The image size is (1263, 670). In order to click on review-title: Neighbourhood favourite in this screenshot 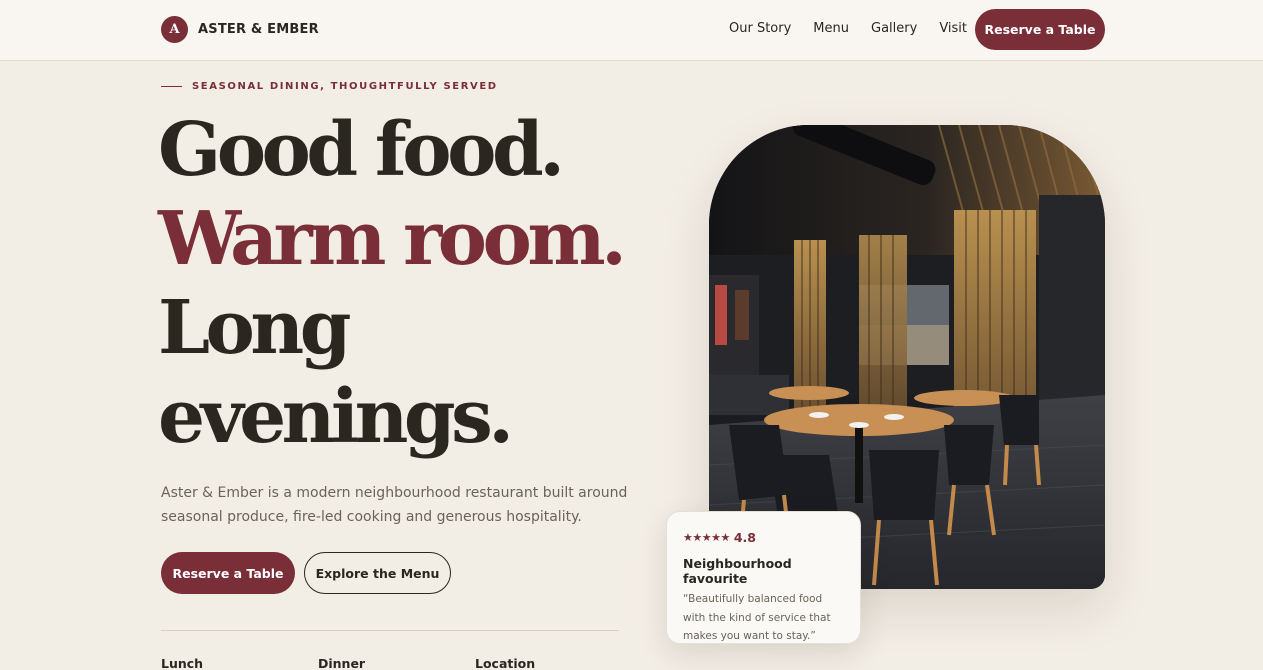, I will do `click(737, 571)`.